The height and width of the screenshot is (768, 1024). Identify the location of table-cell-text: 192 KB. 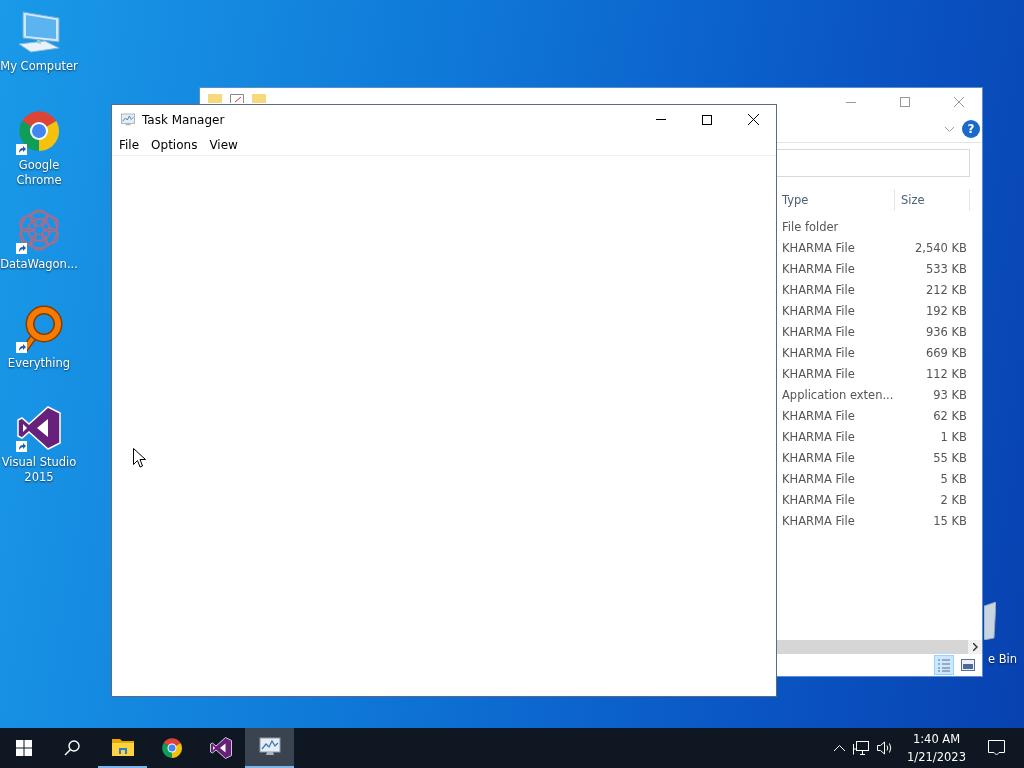
(946, 311).